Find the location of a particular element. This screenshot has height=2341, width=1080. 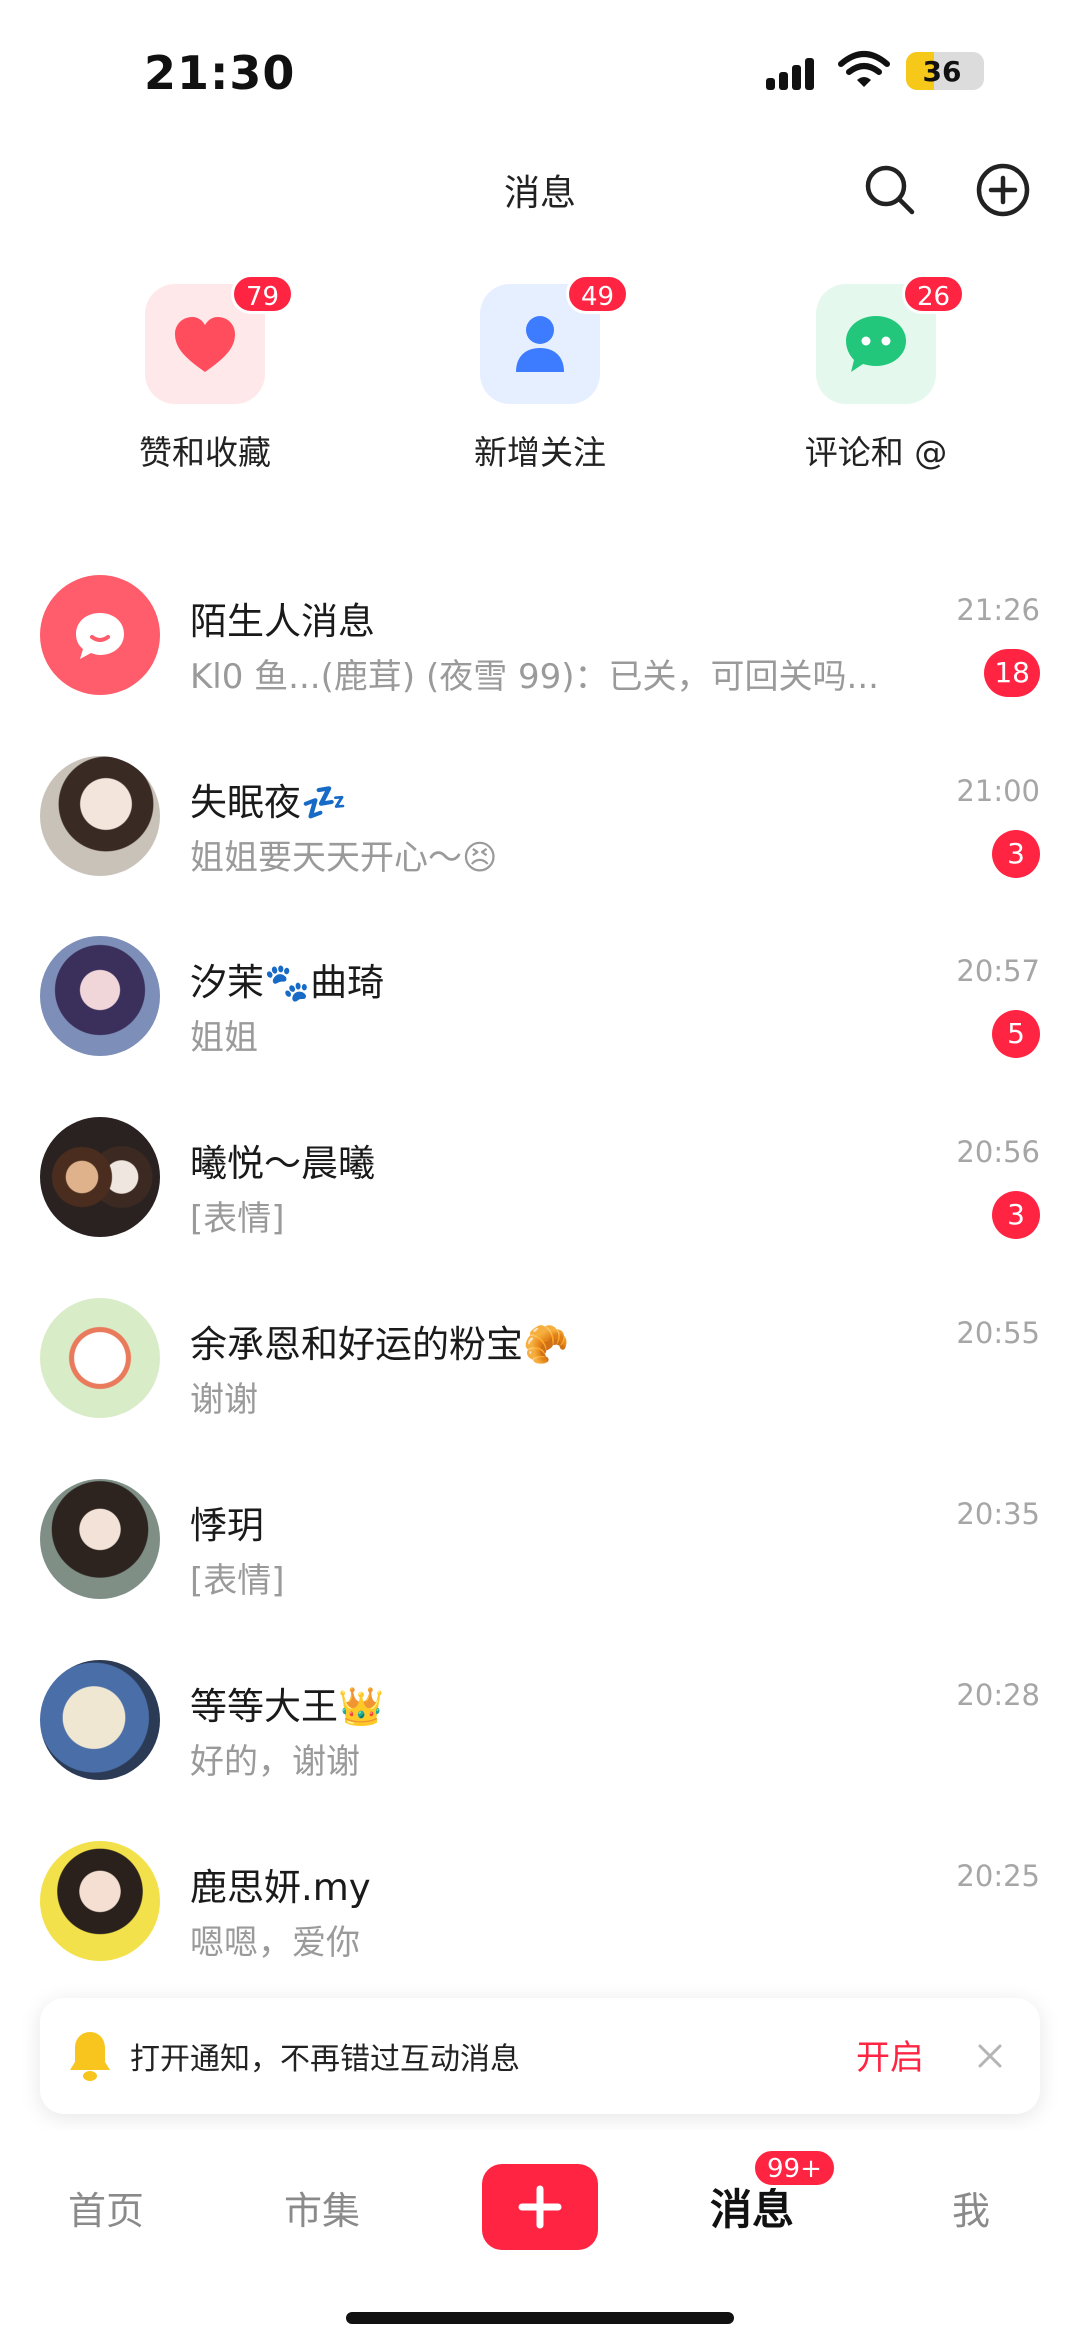

chat-name: 曦悦～晨曦 is located at coordinates (282, 1163).